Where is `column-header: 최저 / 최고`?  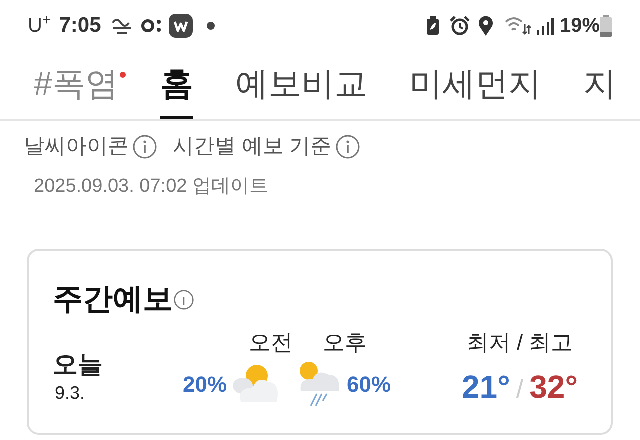
column-header: 최저 / 최고 is located at coordinates (520, 343).